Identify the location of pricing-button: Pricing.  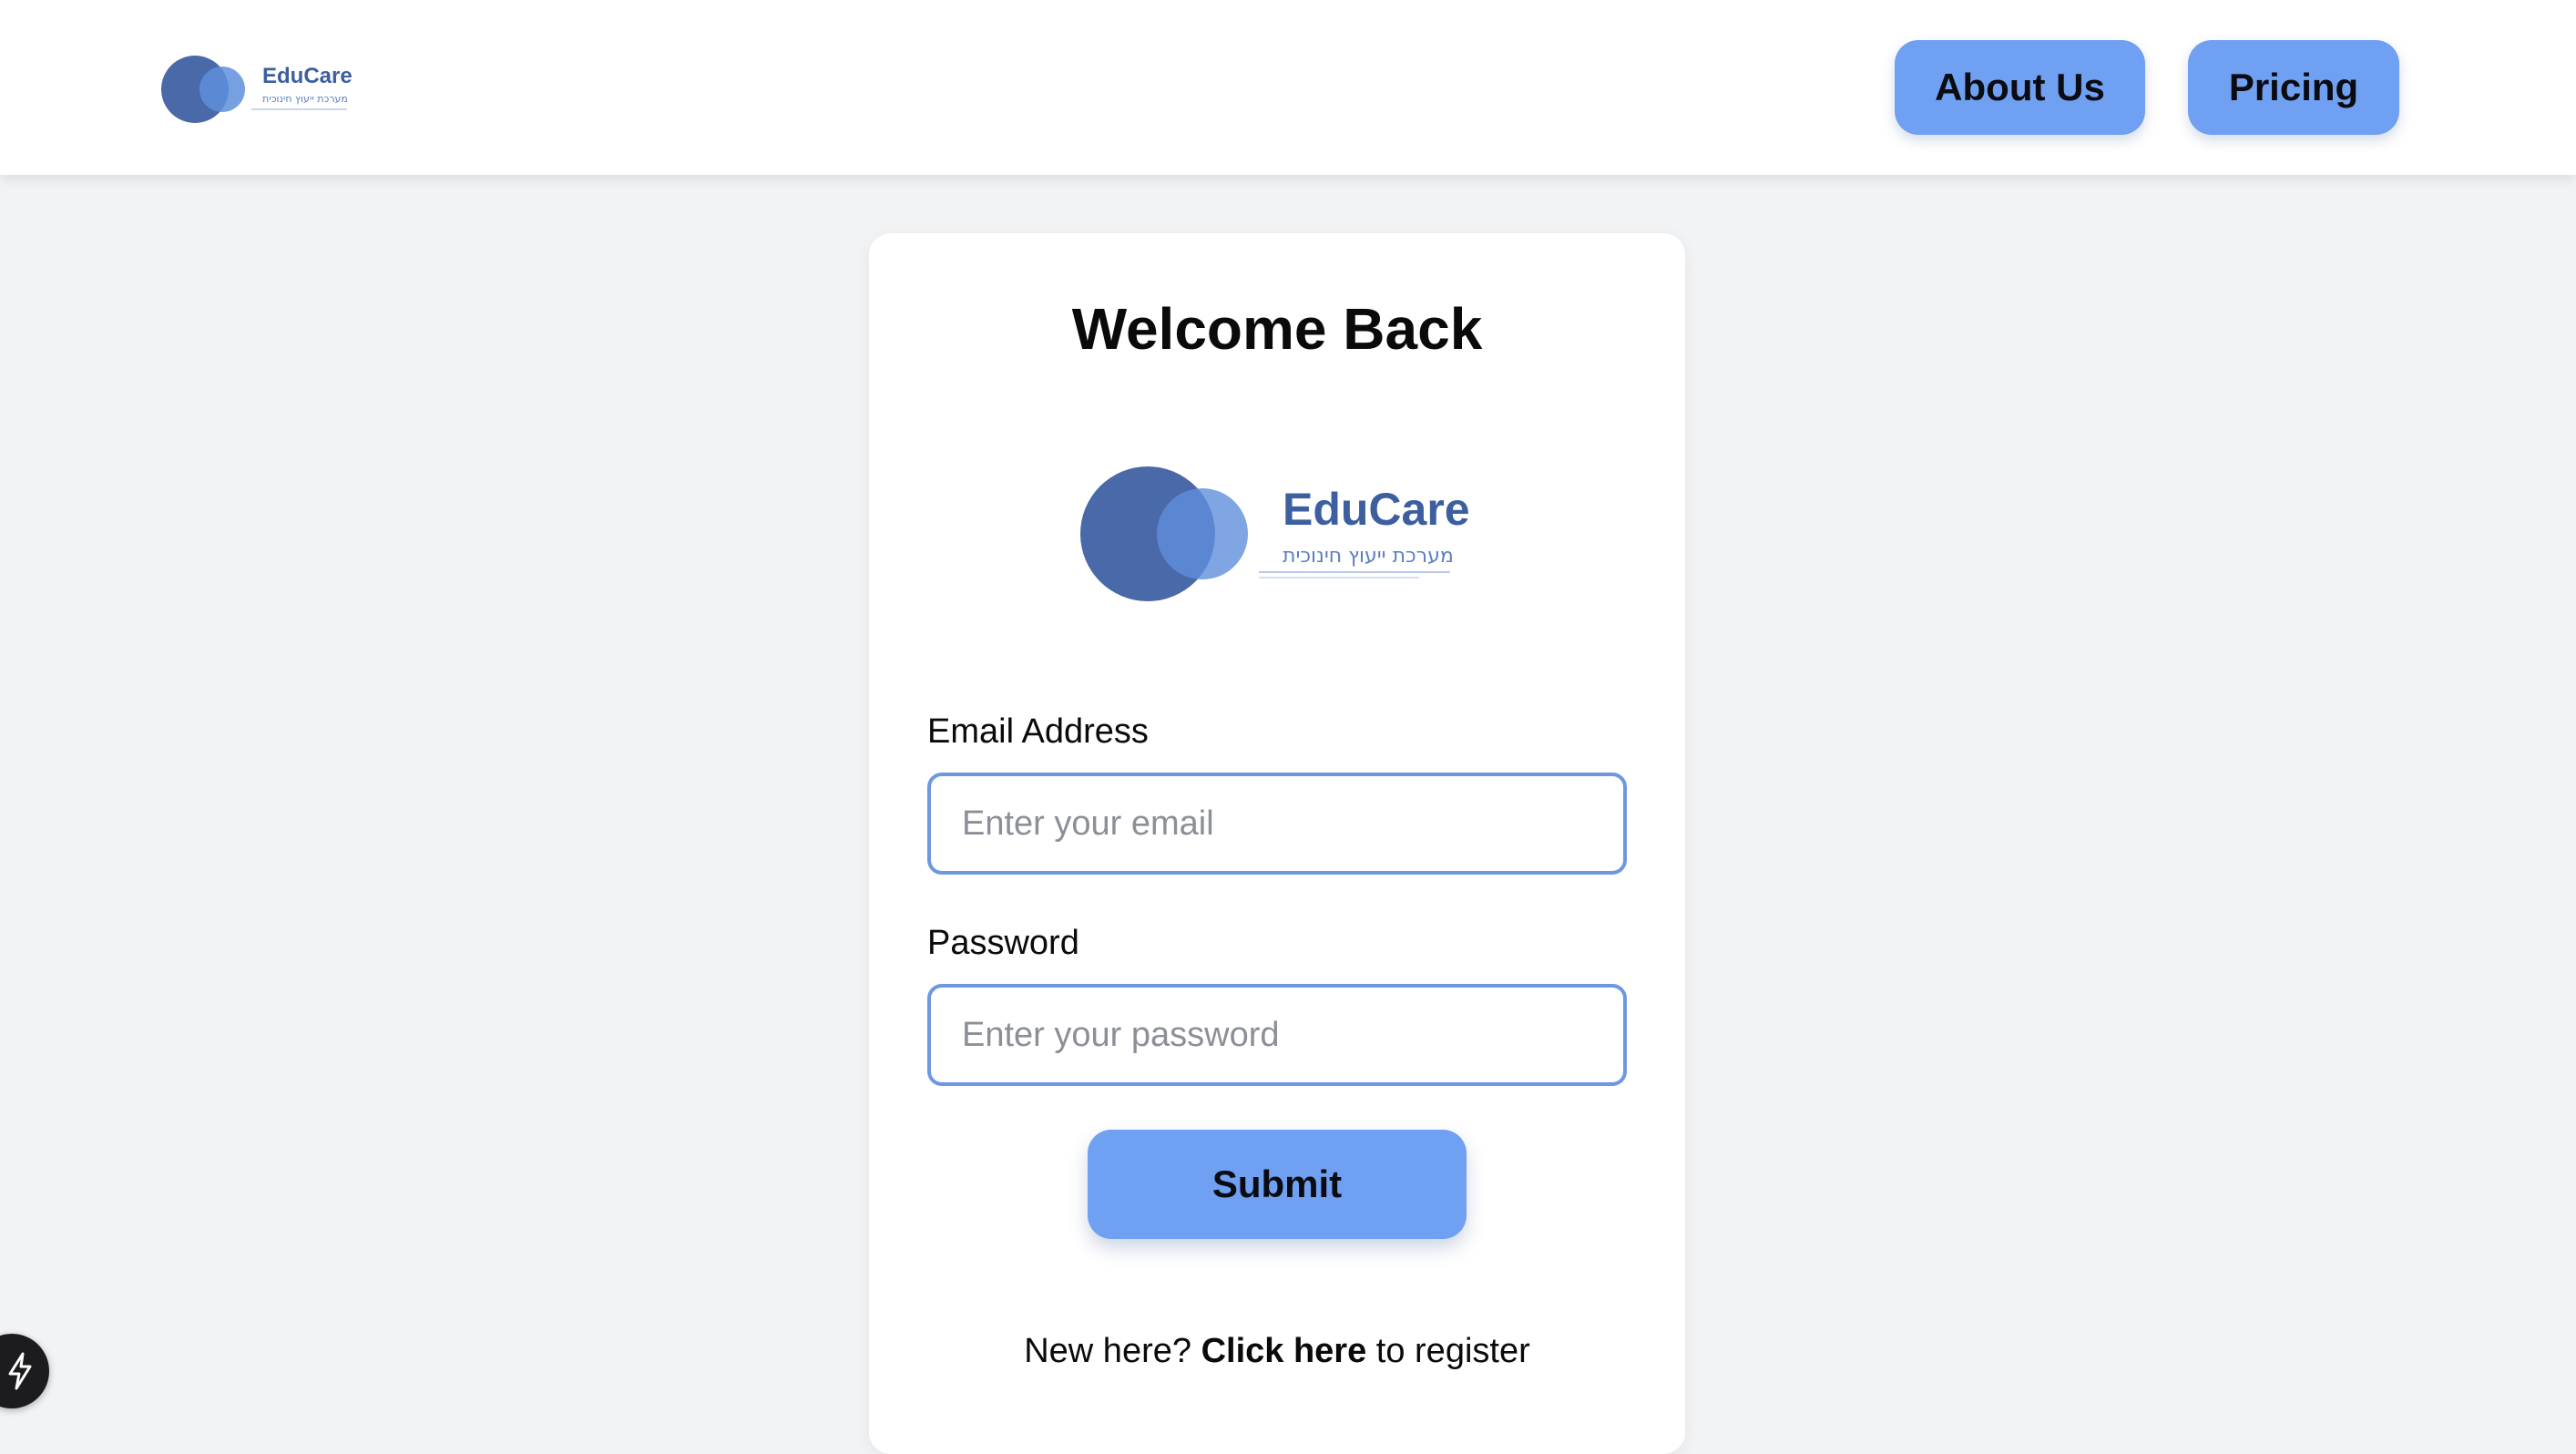
(2293, 87).